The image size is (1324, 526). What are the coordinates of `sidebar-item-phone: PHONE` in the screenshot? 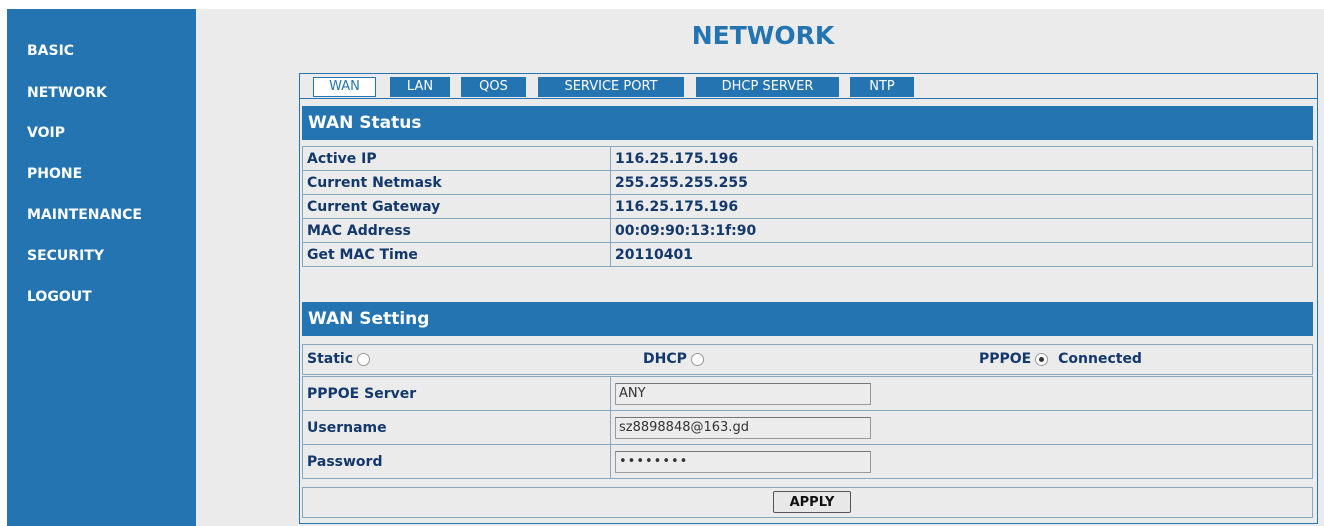 It's located at (54, 174).